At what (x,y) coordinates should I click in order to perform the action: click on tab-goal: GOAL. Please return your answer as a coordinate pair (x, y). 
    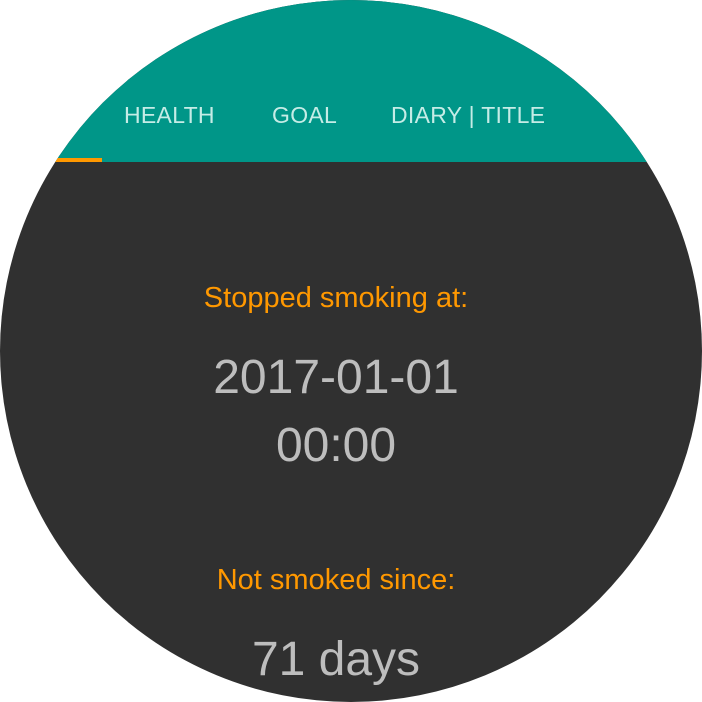
    Looking at the image, I should click on (304, 115).